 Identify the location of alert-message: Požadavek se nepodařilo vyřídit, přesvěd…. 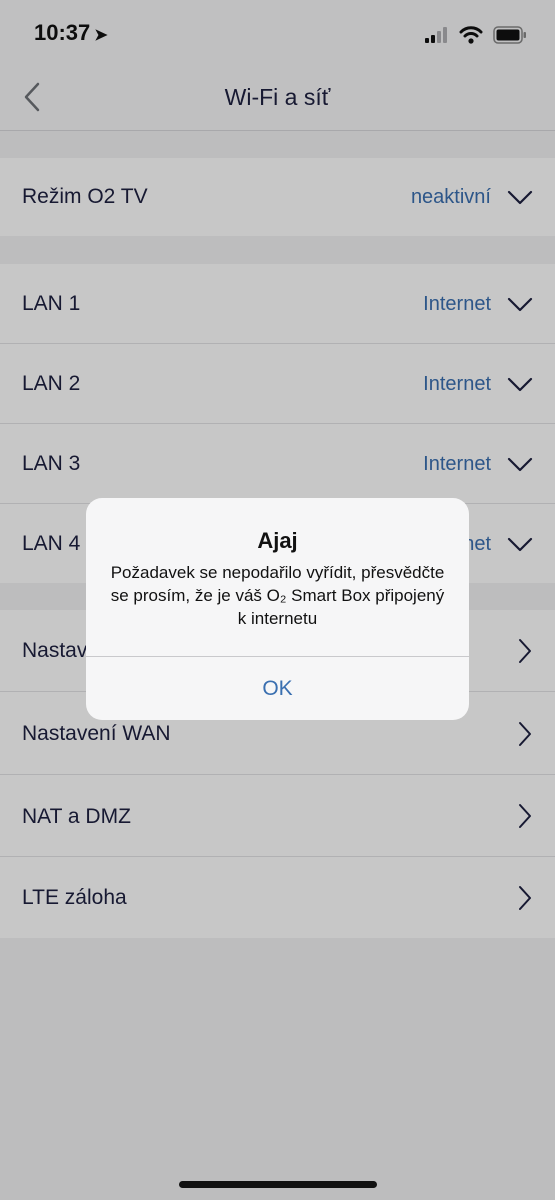
(277, 595).